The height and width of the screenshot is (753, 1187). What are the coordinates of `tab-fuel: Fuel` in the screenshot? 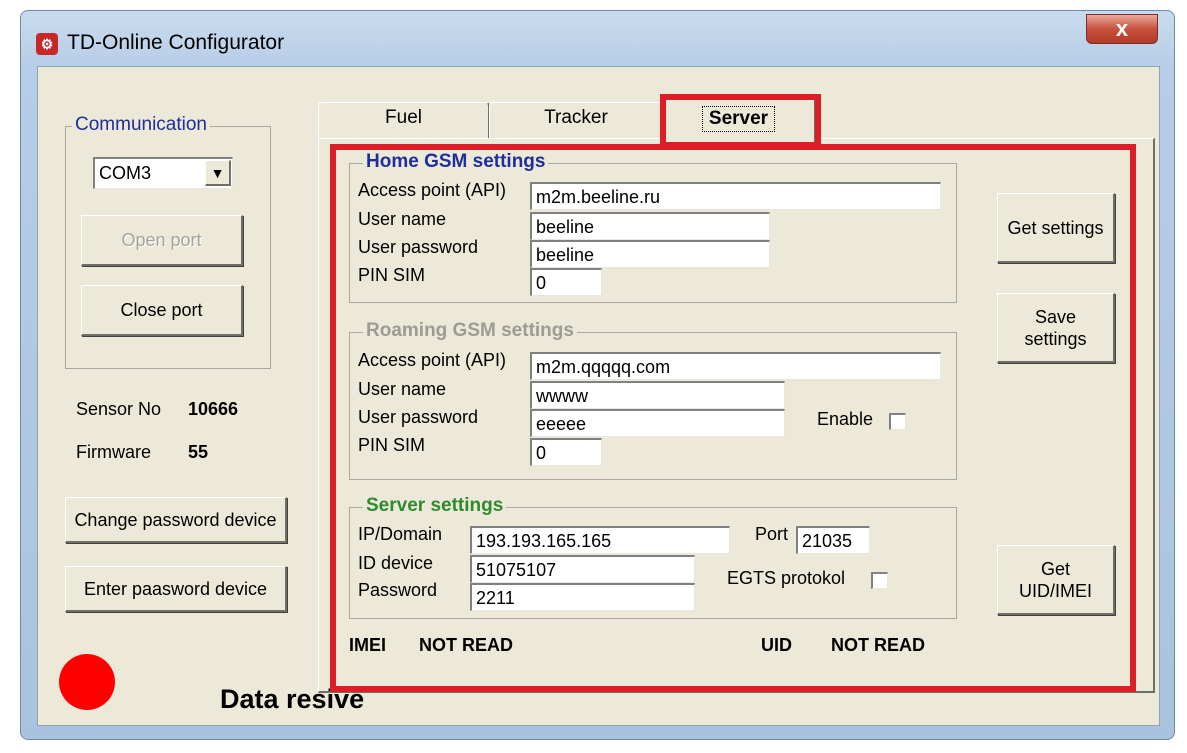 It's located at (404, 120).